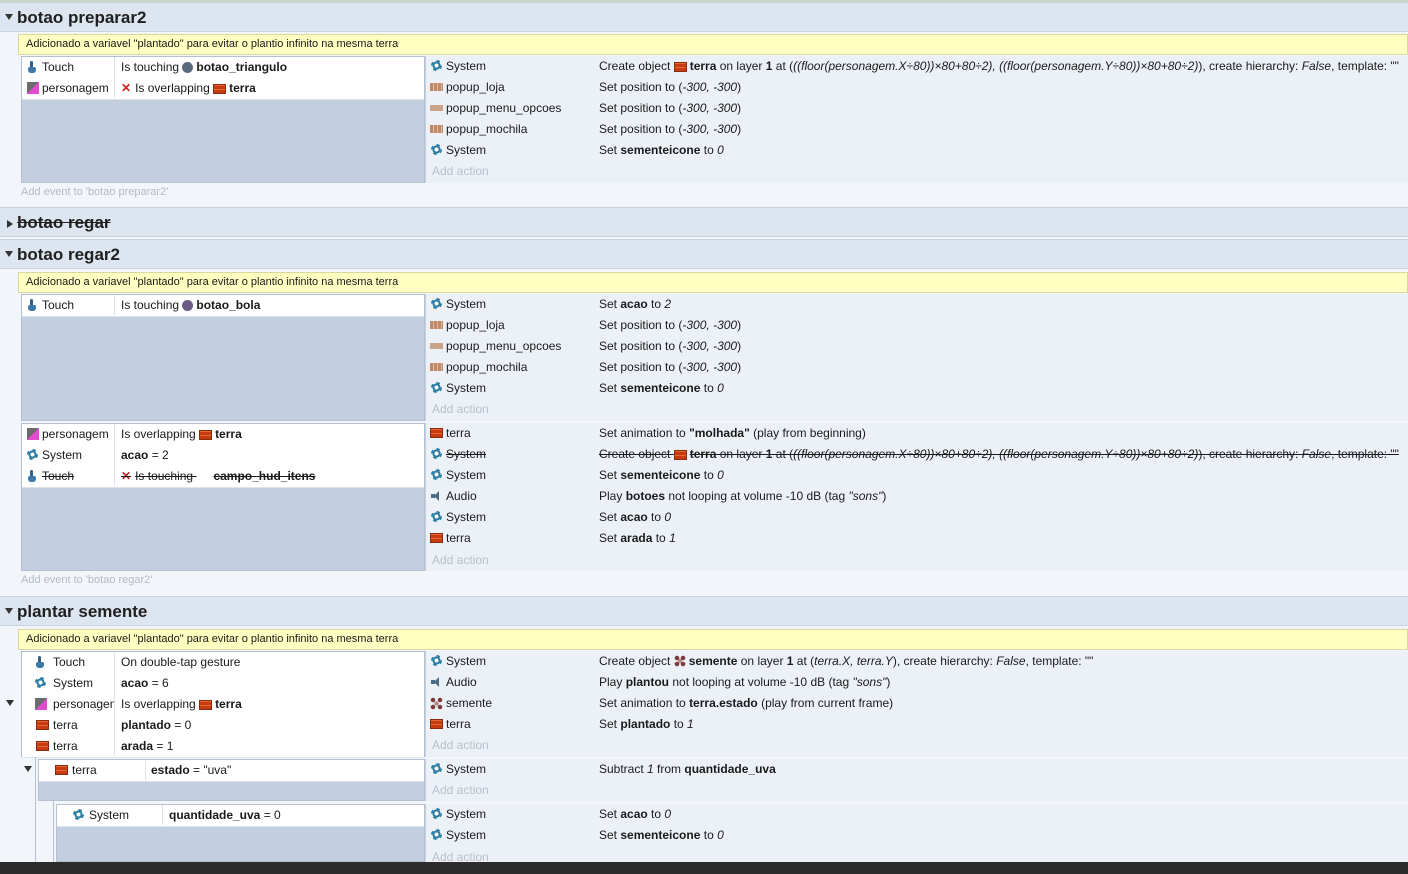 The image size is (1408, 874). What do you see at coordinates (94, 192) in the screenshot?
I see `add-event-link: Add event to 'botao preparar2'` at bounding box center [94, 192].